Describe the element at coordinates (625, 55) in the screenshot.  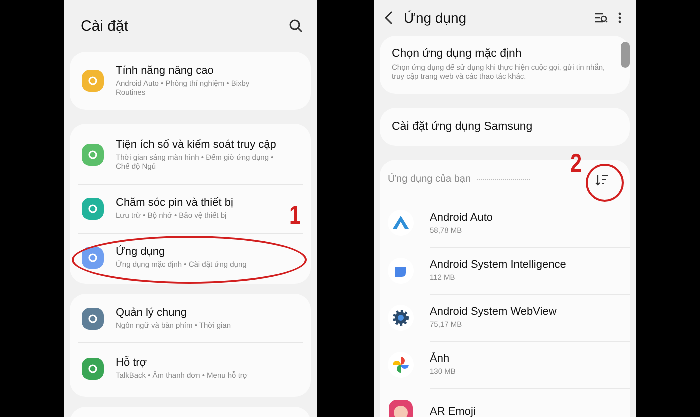
I see `scrollbar-thumb` at that location.